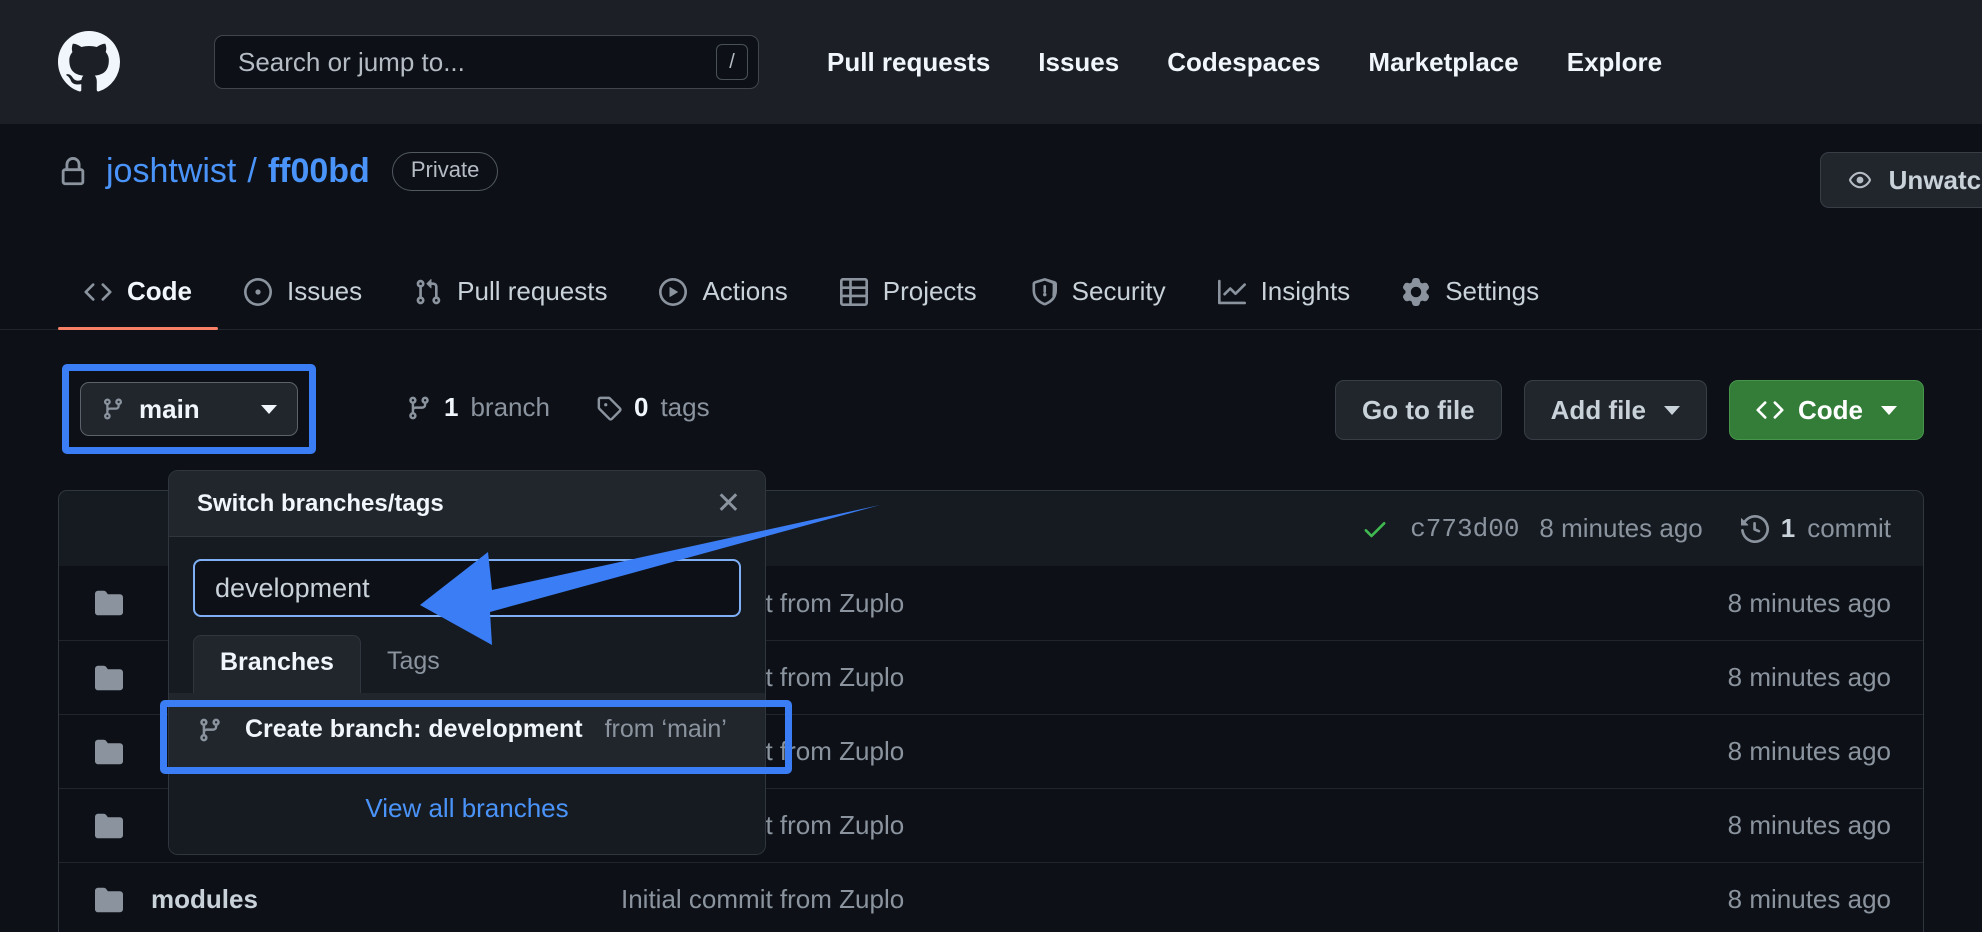 This screenshot has height=932, width=1982. Describe the element at coordinates (445, 171) in the screenshot. I see `status-badge: Private` at that location.